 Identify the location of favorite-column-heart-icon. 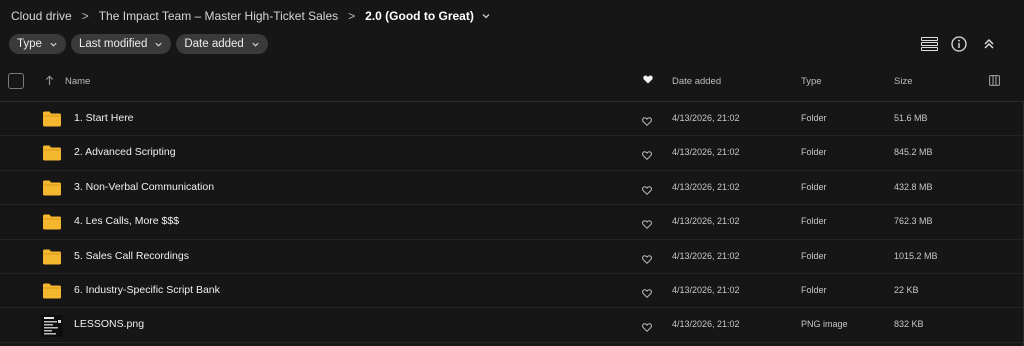
(648, 81).